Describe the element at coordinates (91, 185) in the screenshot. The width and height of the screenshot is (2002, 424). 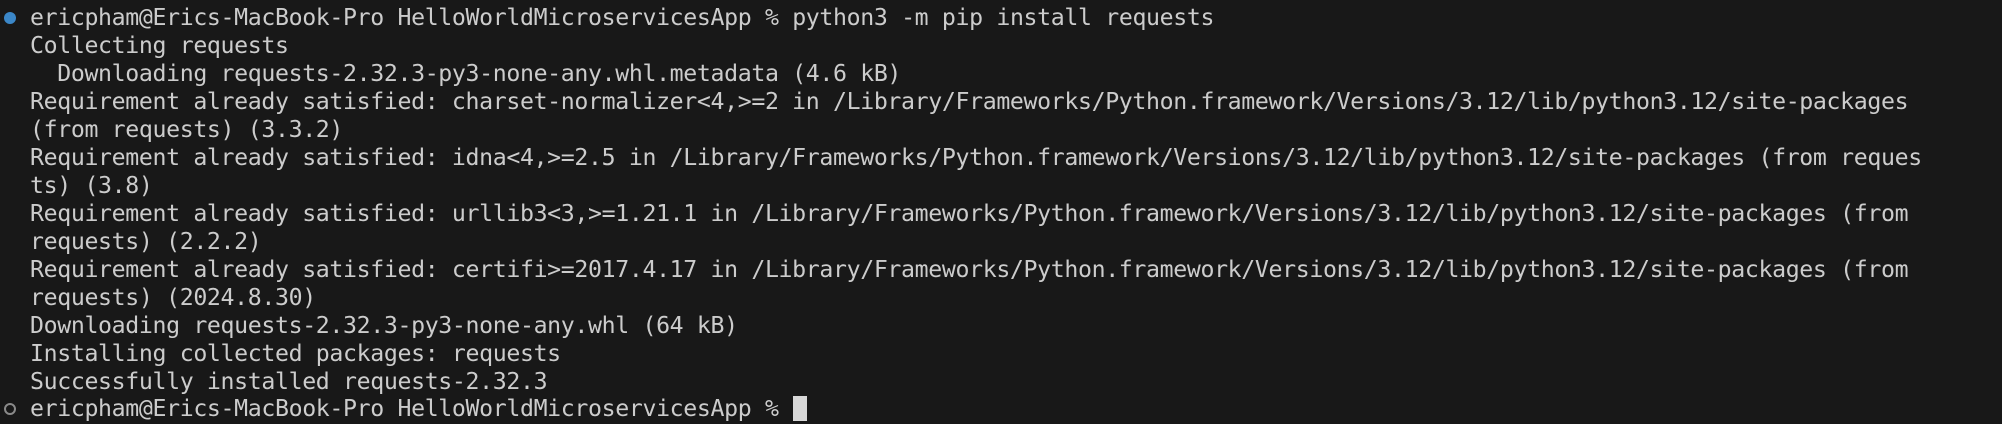
I see `output-line: ts) (3.8)` at that location.